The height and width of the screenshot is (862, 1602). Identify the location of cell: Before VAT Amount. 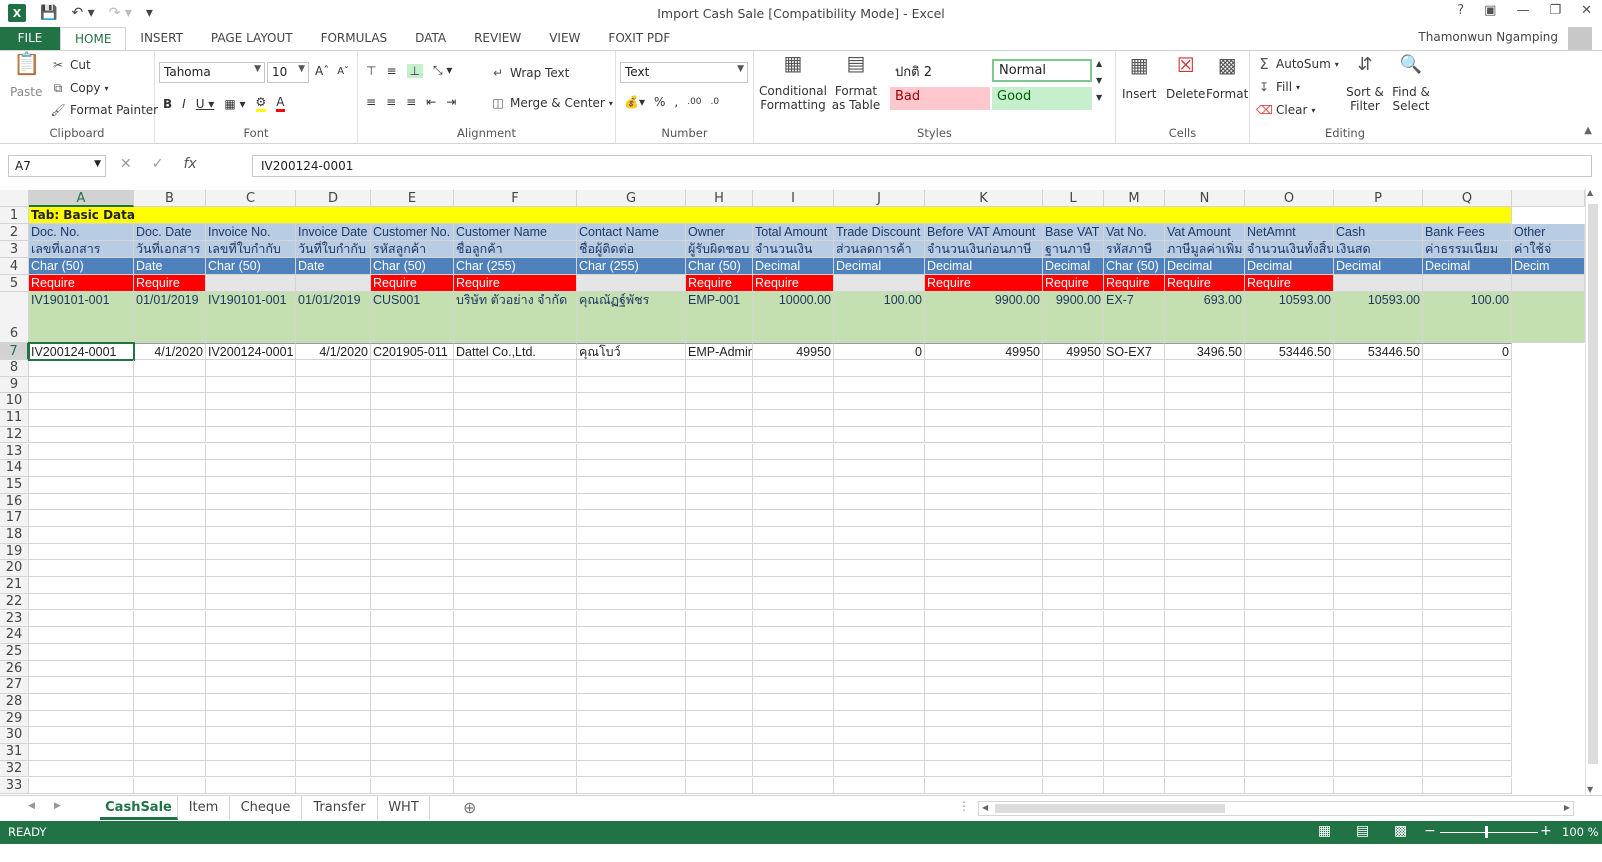
(984, 232).